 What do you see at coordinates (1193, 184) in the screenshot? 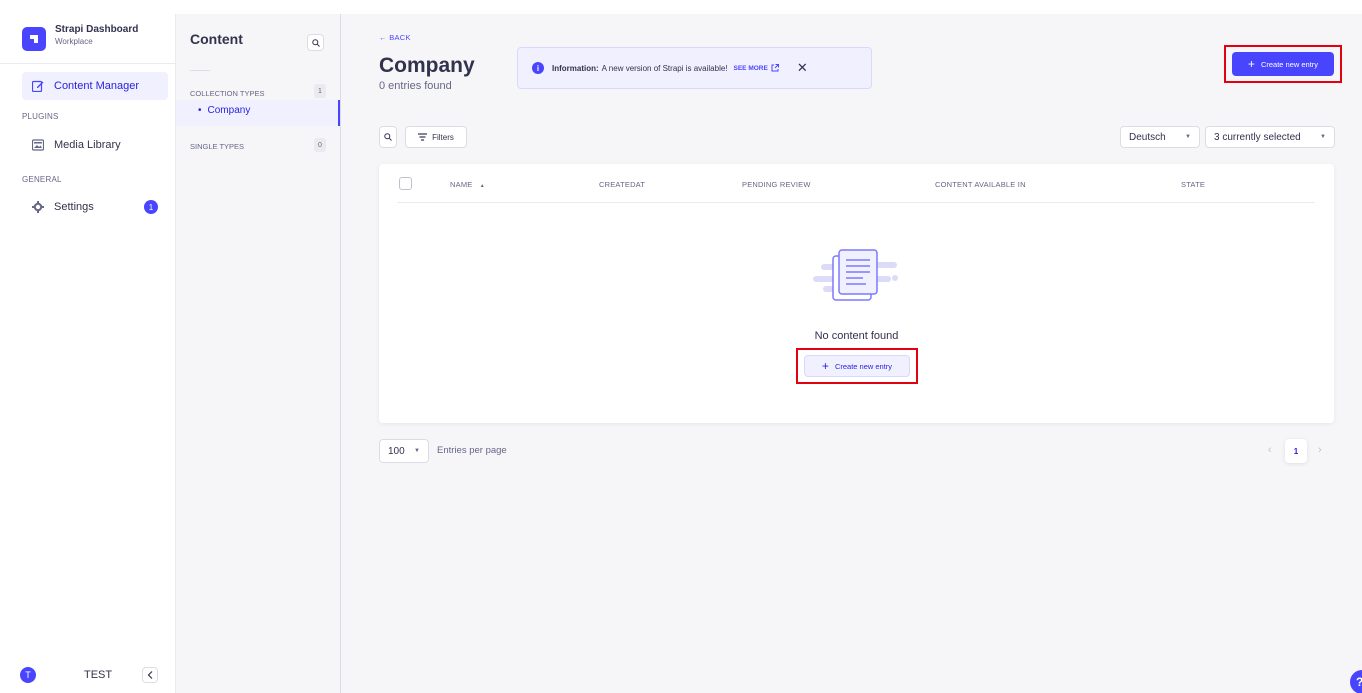
I see `column-header-state: STATE` at bounding box center [1193, 184].